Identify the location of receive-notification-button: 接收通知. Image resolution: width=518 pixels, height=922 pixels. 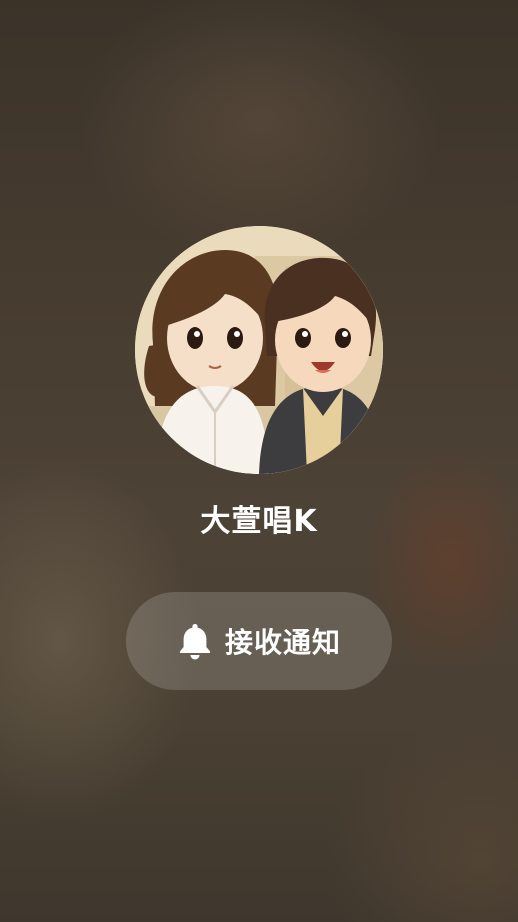
(259, 641).